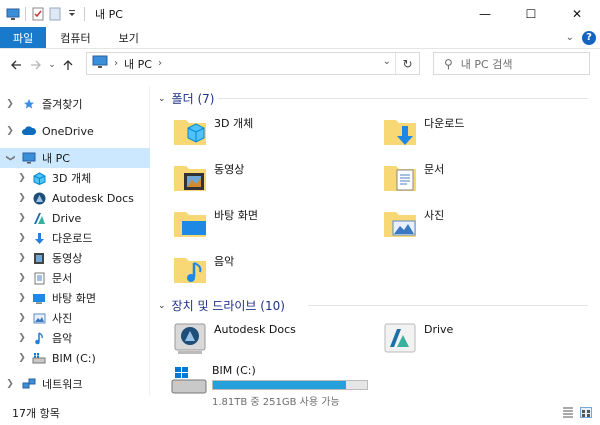 The height and width of the screenshot is (425, 600). I want to click on folders-group-header: ⌄ 폴더 (7), so click(378, 98).